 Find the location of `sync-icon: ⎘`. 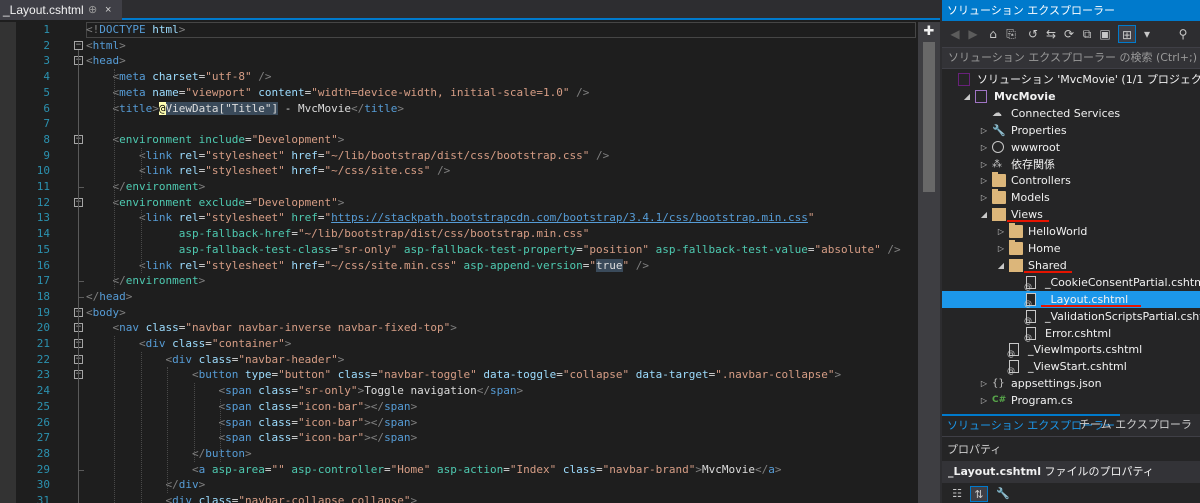

sync-icon: ⎘ is located at coordinates (1011, 34).